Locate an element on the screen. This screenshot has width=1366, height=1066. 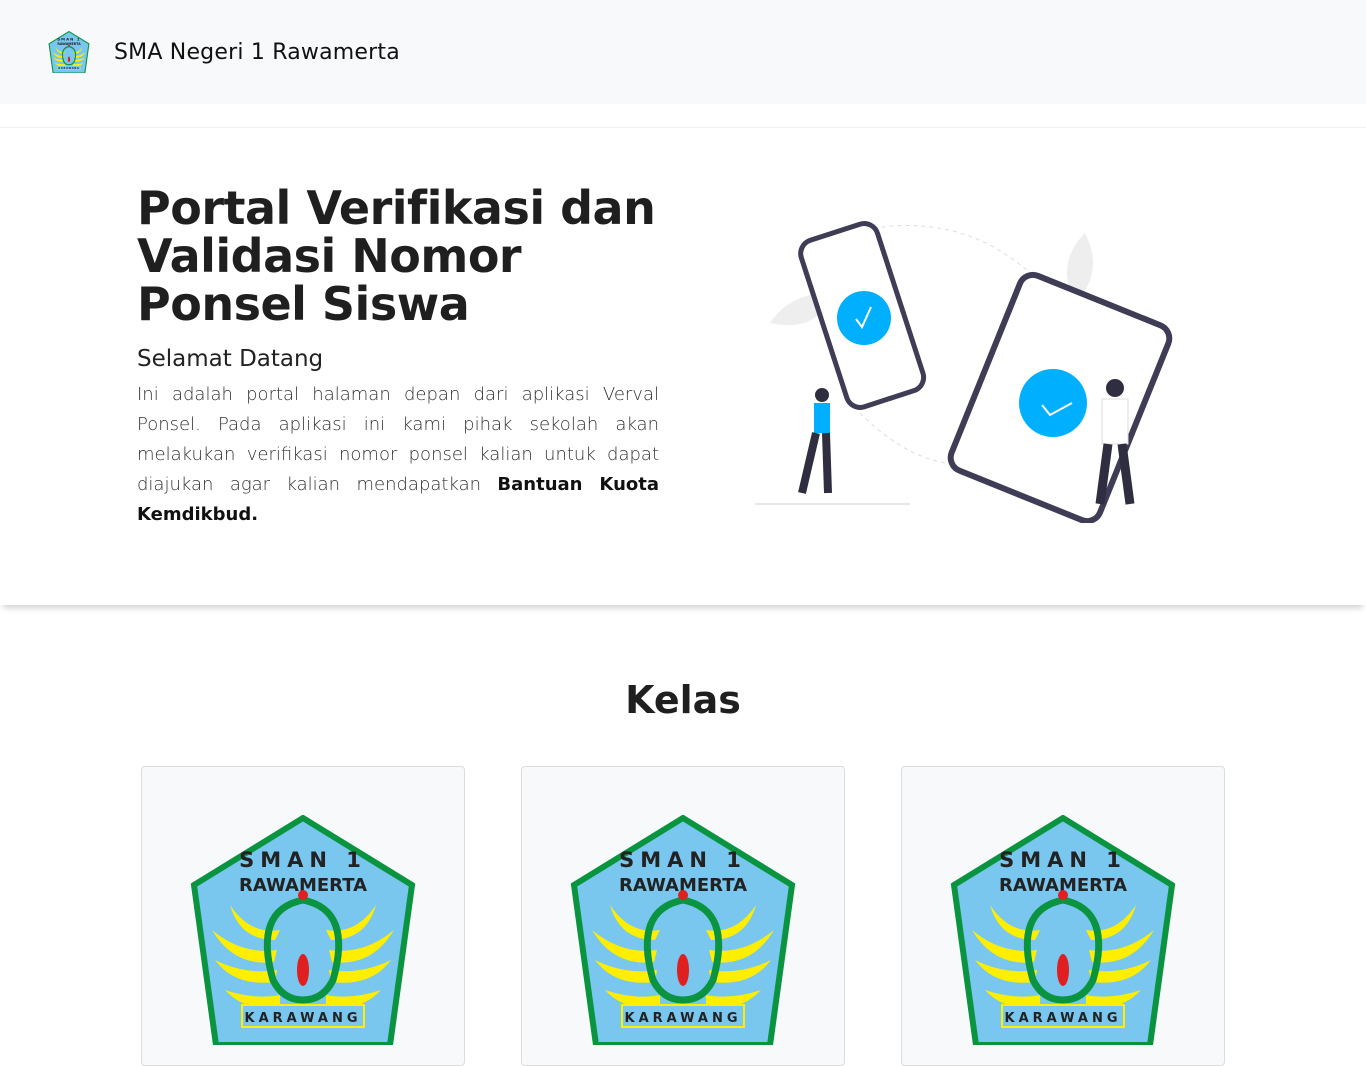
kelas-heading: Kelas is located at coordinates (683, 700).